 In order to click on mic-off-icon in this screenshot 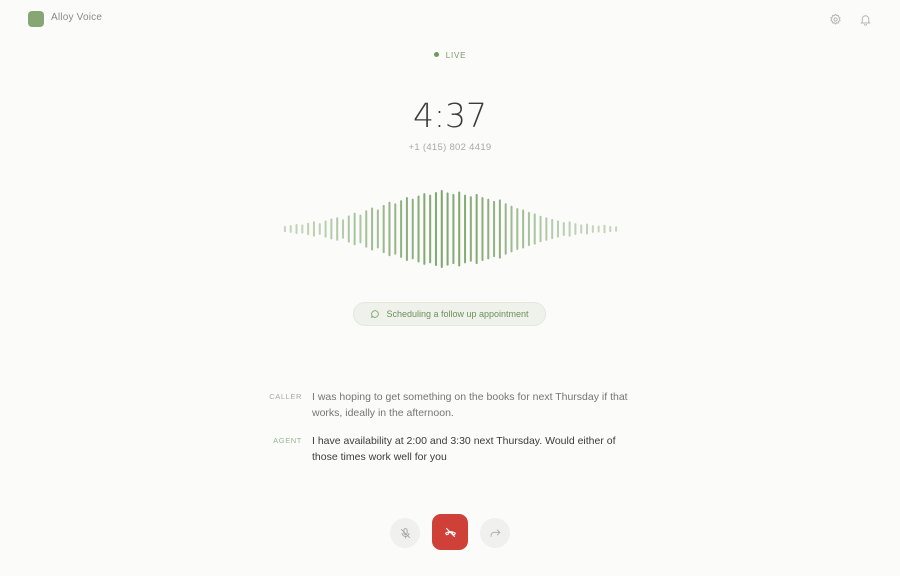, I will do `click(405, 532)`.